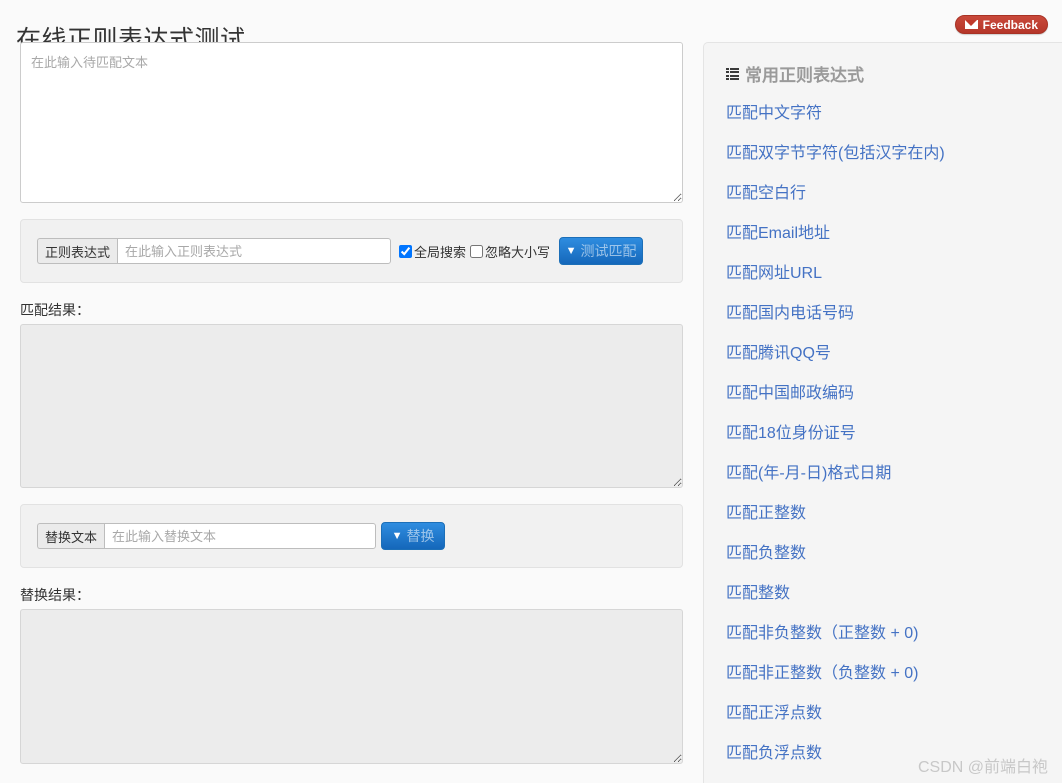 This screenshot has width=1062, height=783. What do you see at coordinates (894, 594) in the screenshot?
I see `regex-preset-link: 匹配整数` at bounding box center [894, 594].